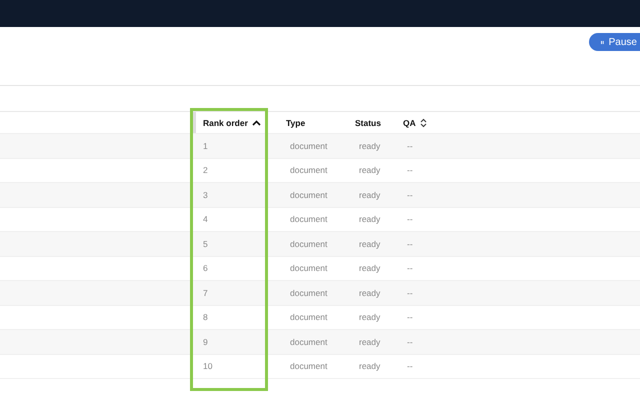 The image size is (640, 400). What do you see at coordinates (614, 42) in the screenshot?
I see `pause-button: Pause` at bounding box center [614, 42].